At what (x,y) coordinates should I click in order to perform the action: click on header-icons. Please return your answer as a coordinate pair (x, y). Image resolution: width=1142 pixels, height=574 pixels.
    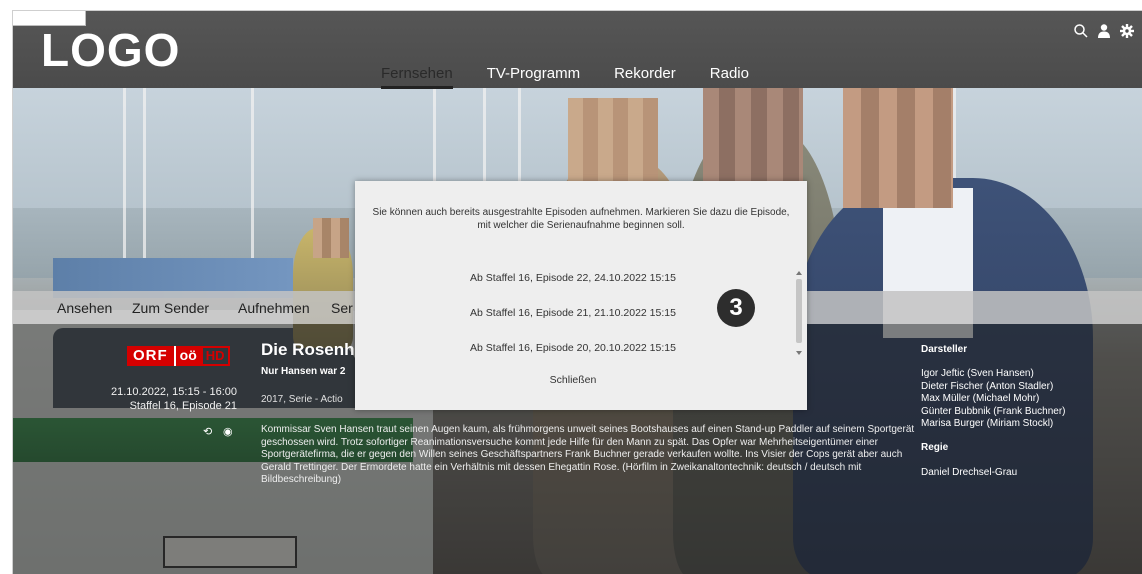
    Looking at the image, I should click on (1104, 31).